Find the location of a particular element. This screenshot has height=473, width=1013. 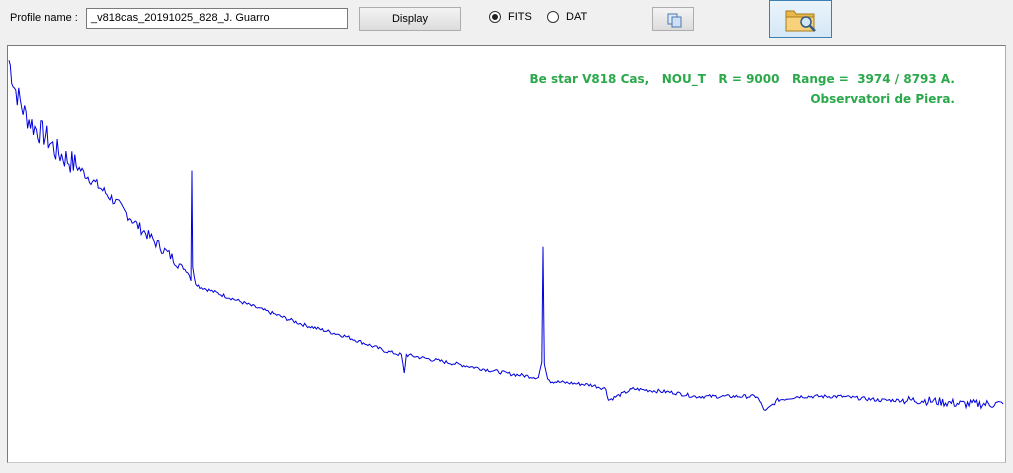

copy-button is located at coordinates (673, 19).